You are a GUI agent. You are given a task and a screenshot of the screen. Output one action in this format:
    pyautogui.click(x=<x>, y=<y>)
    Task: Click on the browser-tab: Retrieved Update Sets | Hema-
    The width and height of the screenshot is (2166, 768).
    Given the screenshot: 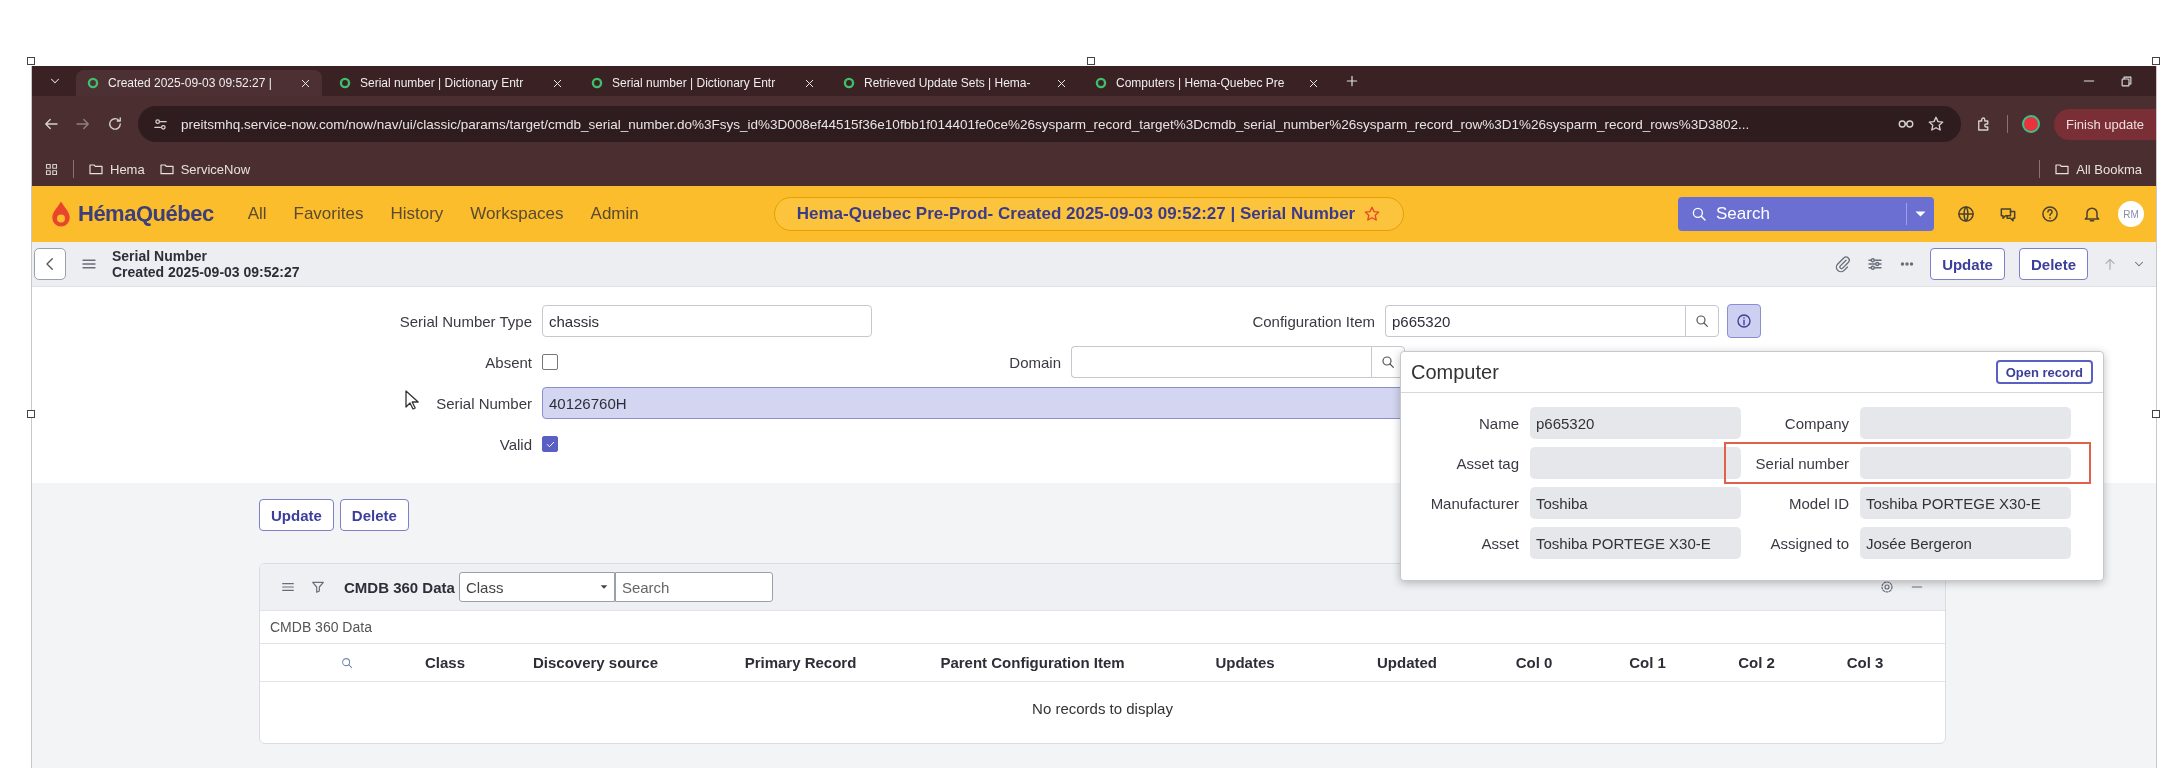 What is the action you would take?
    pyautogui.click(x=955, y=83)
    